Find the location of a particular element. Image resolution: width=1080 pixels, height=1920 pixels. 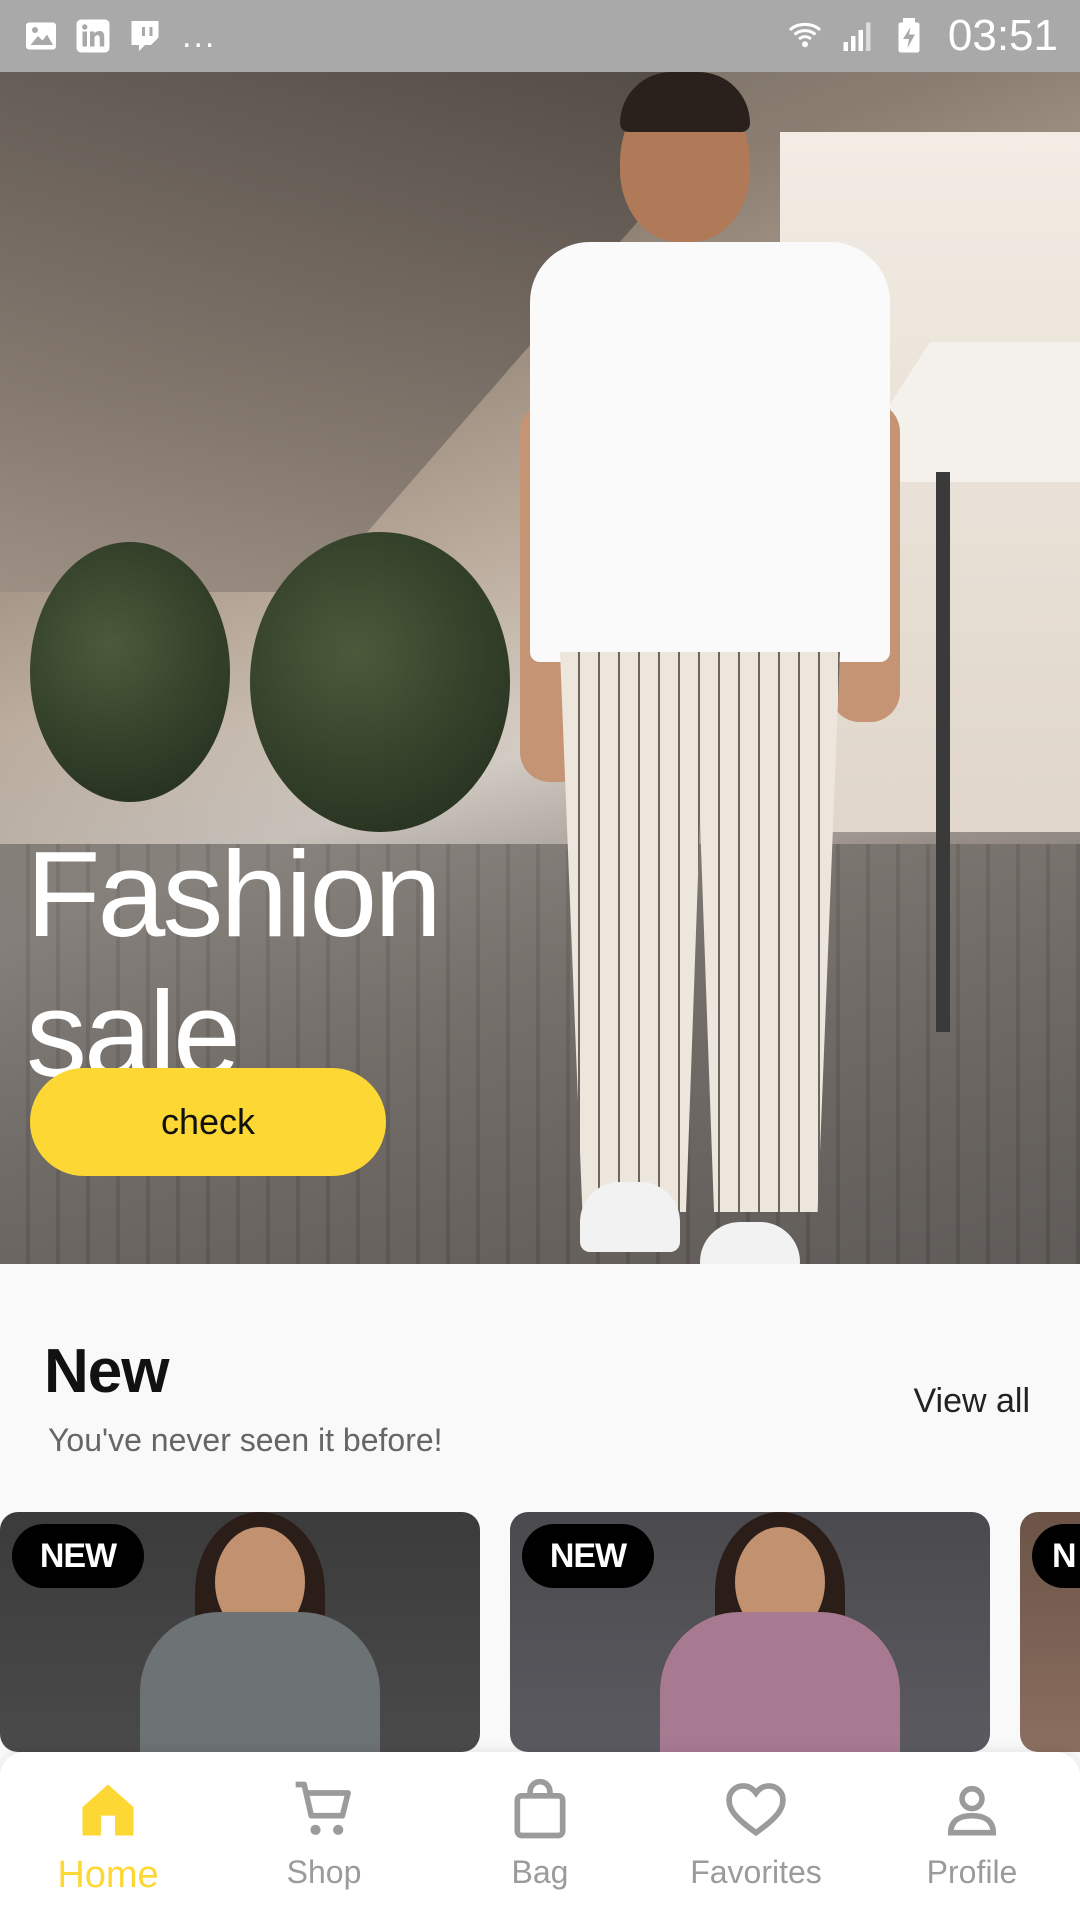

new-products-carousel: NEW NEW N is located at coordinates (540, 1632).